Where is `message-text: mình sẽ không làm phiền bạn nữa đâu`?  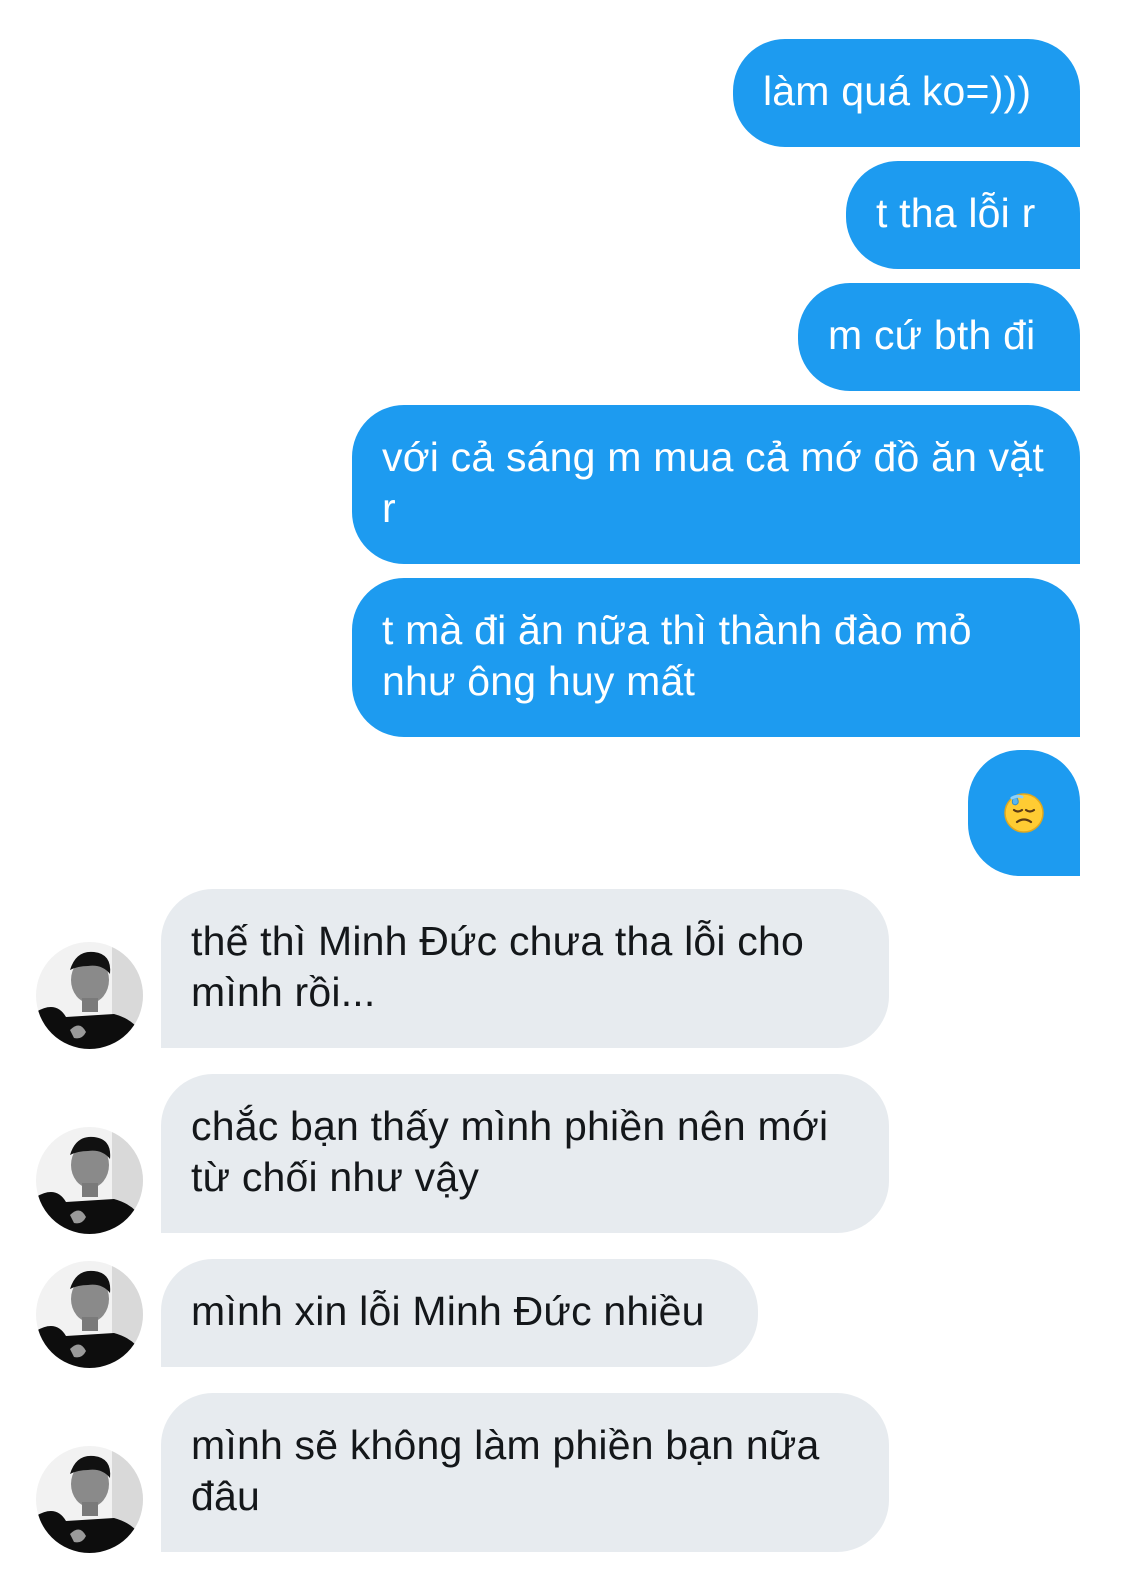
message-text: mình sẽ không làm phiền bạn nữa đâu is located at coordinates (505, 1470).